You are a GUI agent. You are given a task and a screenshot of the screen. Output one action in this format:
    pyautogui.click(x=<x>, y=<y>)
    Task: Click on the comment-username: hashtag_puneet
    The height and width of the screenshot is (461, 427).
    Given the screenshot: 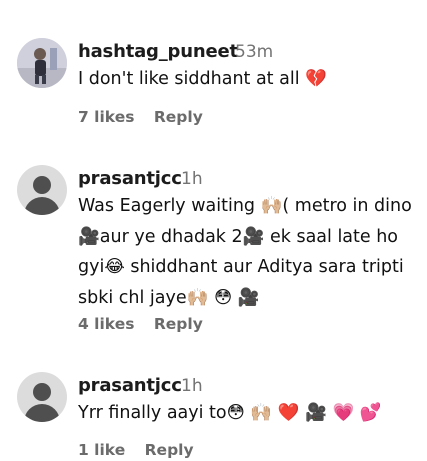 What is the action you would take?
    pyautogui.click(x=158, y=51)
    